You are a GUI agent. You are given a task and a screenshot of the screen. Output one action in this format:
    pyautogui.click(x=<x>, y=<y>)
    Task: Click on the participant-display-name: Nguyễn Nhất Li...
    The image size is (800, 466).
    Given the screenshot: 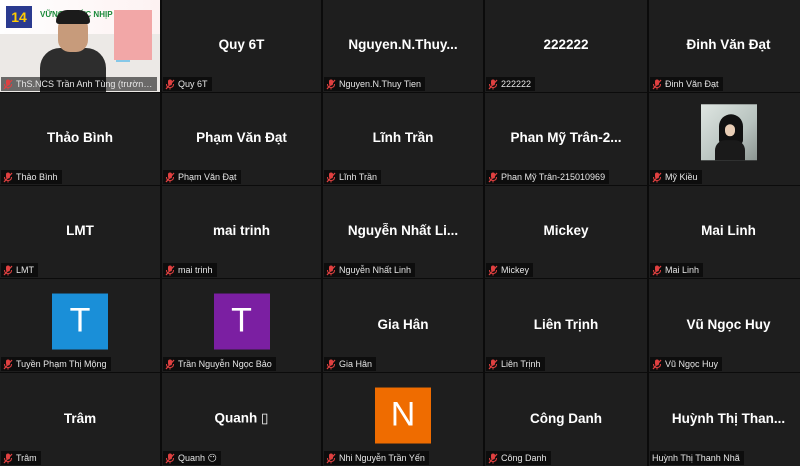 What is the action you would take?
    pyautogui.click(x=403, y=230)
    